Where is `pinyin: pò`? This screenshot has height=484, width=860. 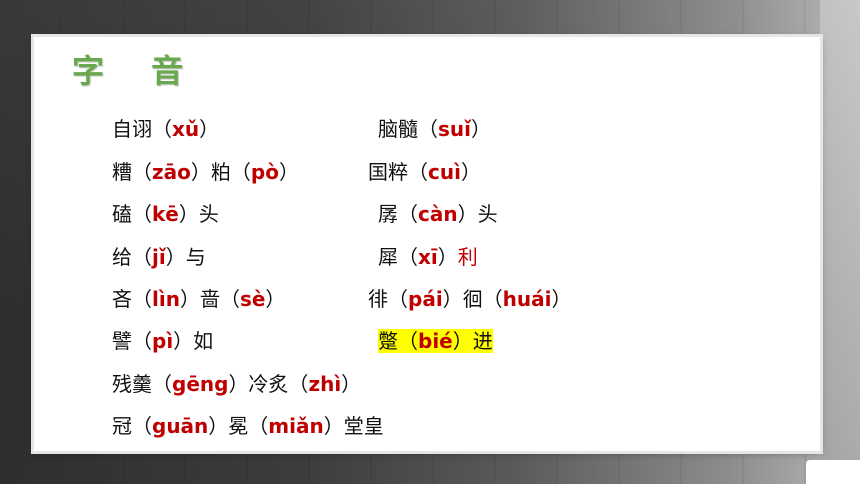 pinyin: pò is located at coordinates (264, 172).